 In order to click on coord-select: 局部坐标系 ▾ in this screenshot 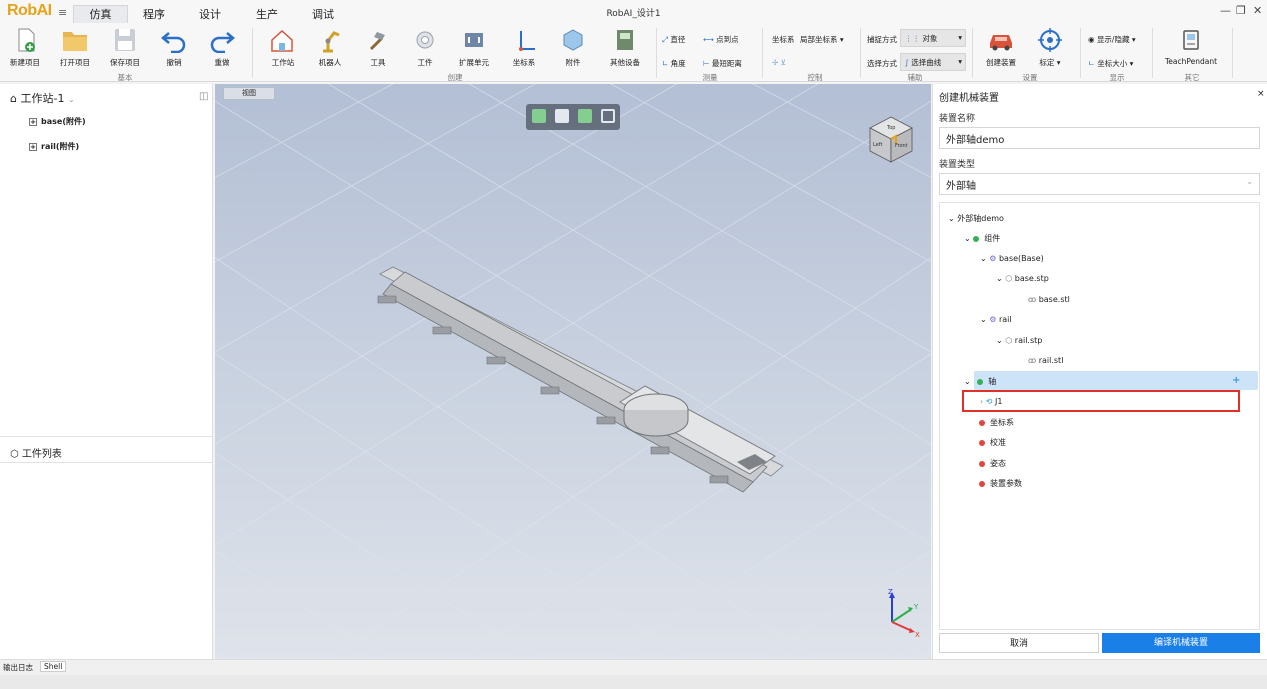, I will do `click(822, 39)`.